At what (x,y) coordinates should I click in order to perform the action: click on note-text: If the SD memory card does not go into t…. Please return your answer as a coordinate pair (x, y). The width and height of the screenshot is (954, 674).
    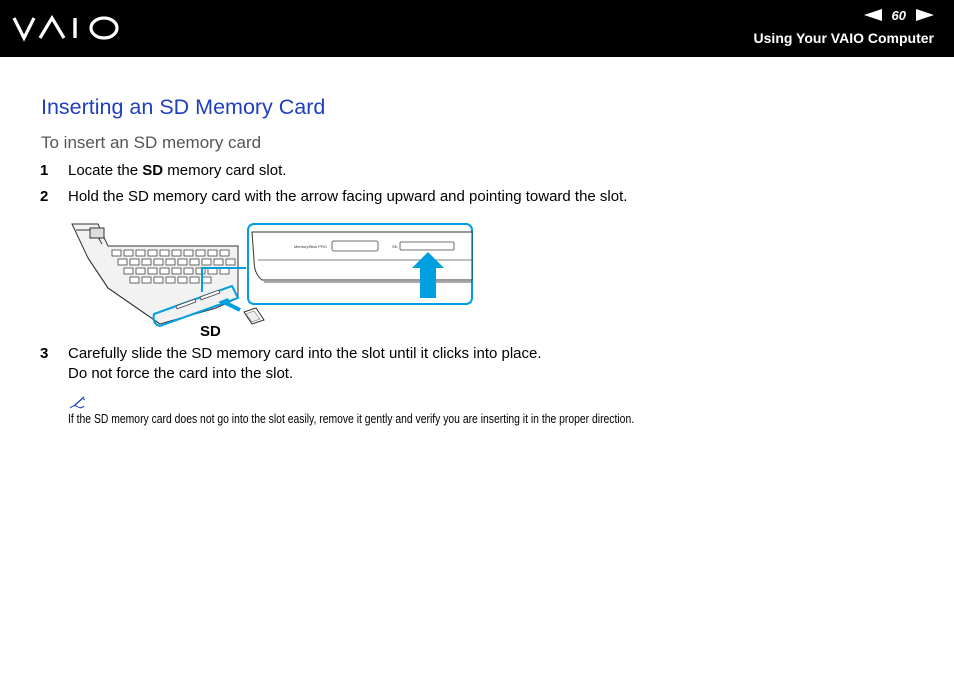
    Looking at the image, I should click on (351, 419).